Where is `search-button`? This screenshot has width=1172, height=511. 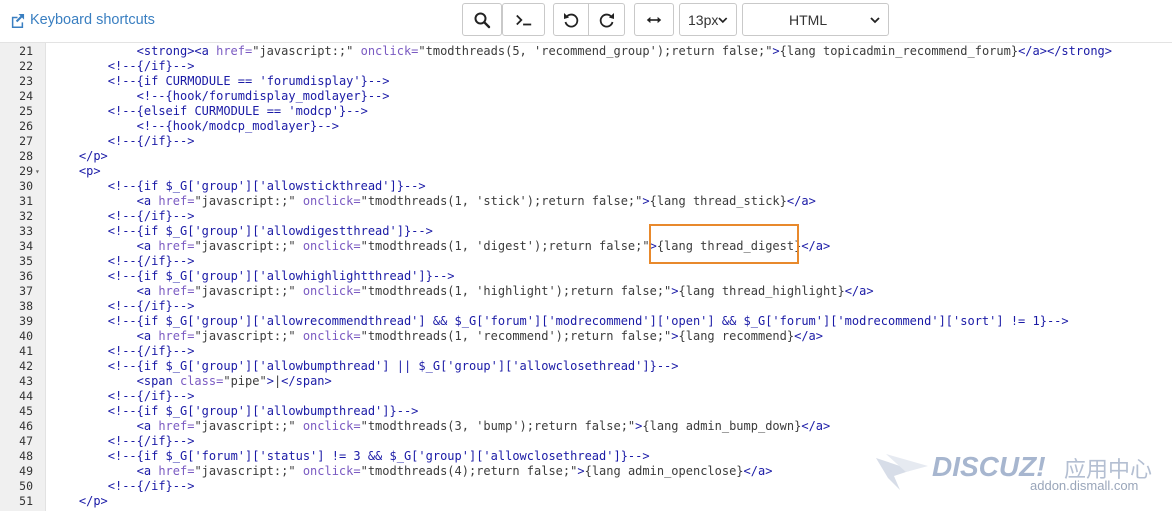
search-button is located at coordinates (482, 19).